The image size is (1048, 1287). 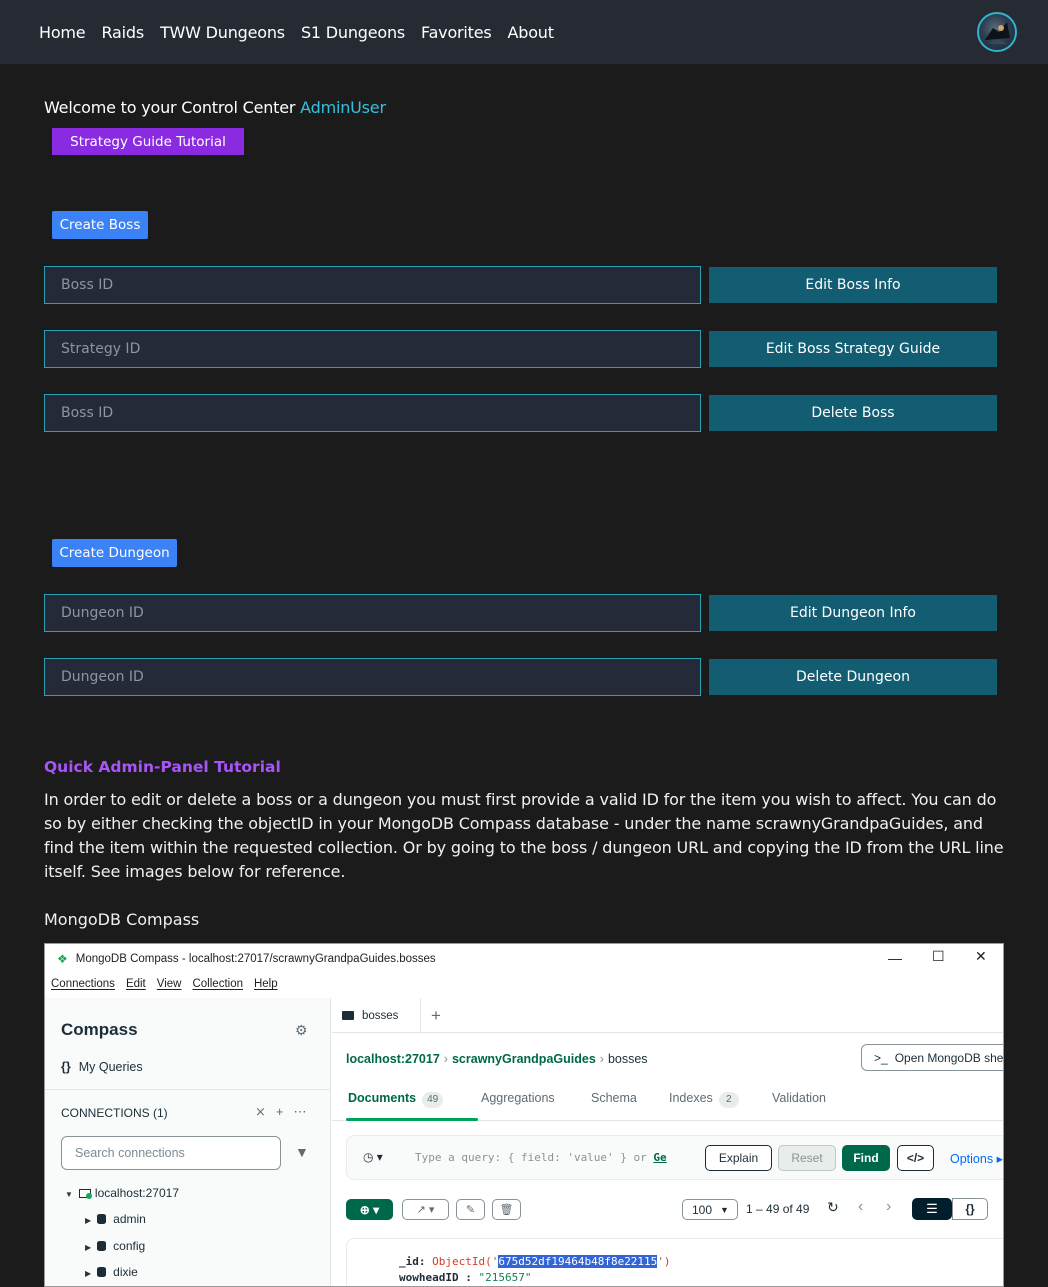 What do you see at coordinates (88, 1247) in the screenshot?
I see `caret-right-icon: ▶` at bounding box center [88, 1247].